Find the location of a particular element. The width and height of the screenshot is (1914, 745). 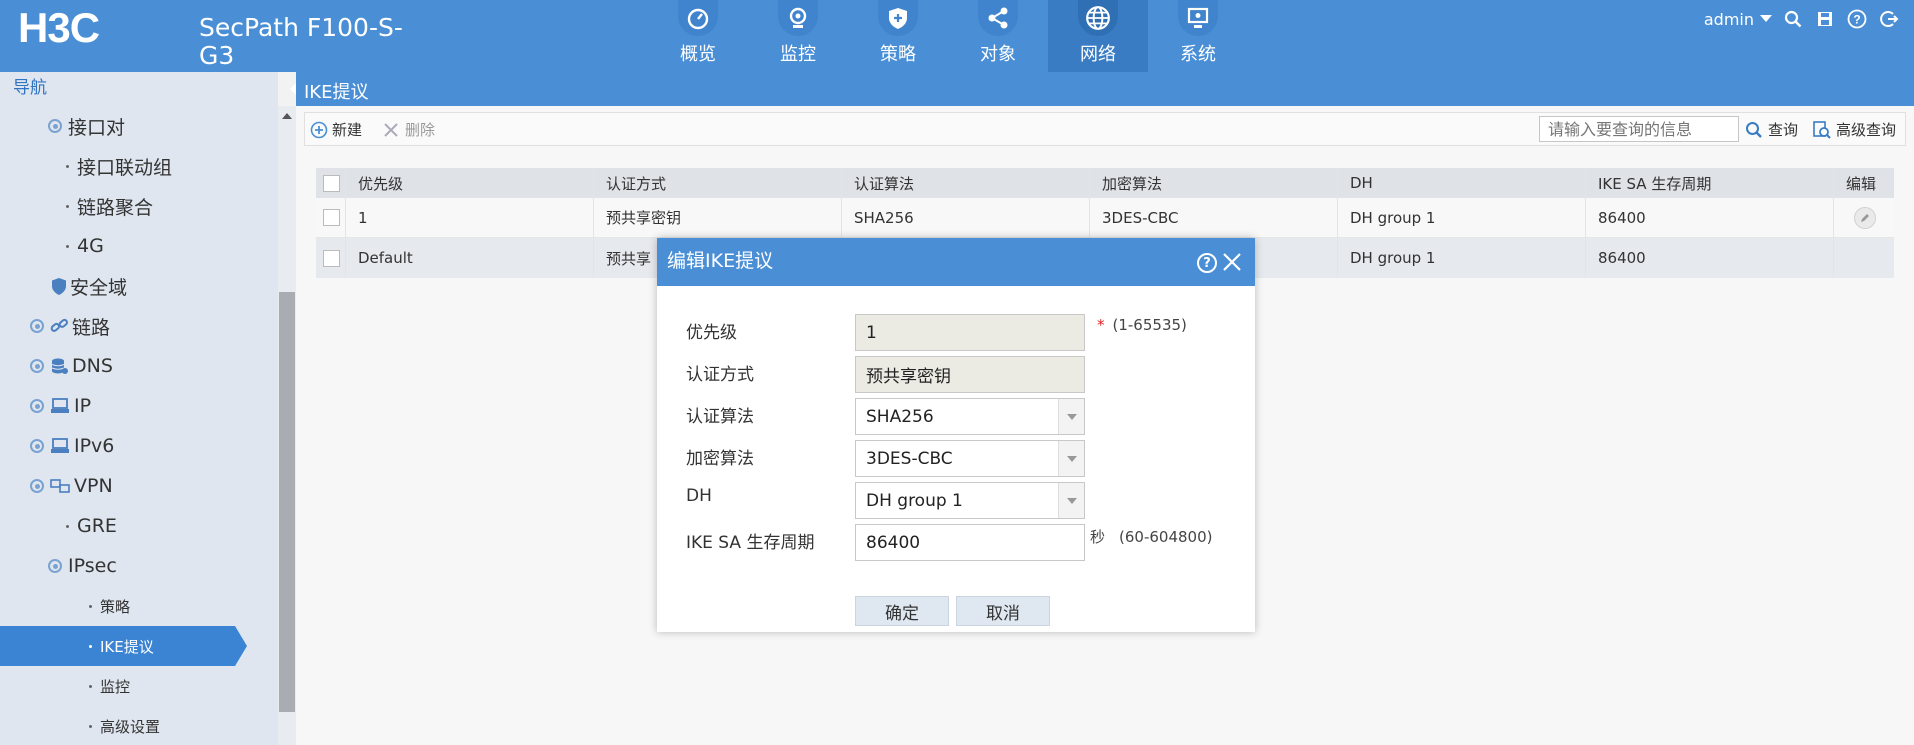

col-sa-lifetime: IKE SA 生存周期 is located at coordinates (1710, 183).